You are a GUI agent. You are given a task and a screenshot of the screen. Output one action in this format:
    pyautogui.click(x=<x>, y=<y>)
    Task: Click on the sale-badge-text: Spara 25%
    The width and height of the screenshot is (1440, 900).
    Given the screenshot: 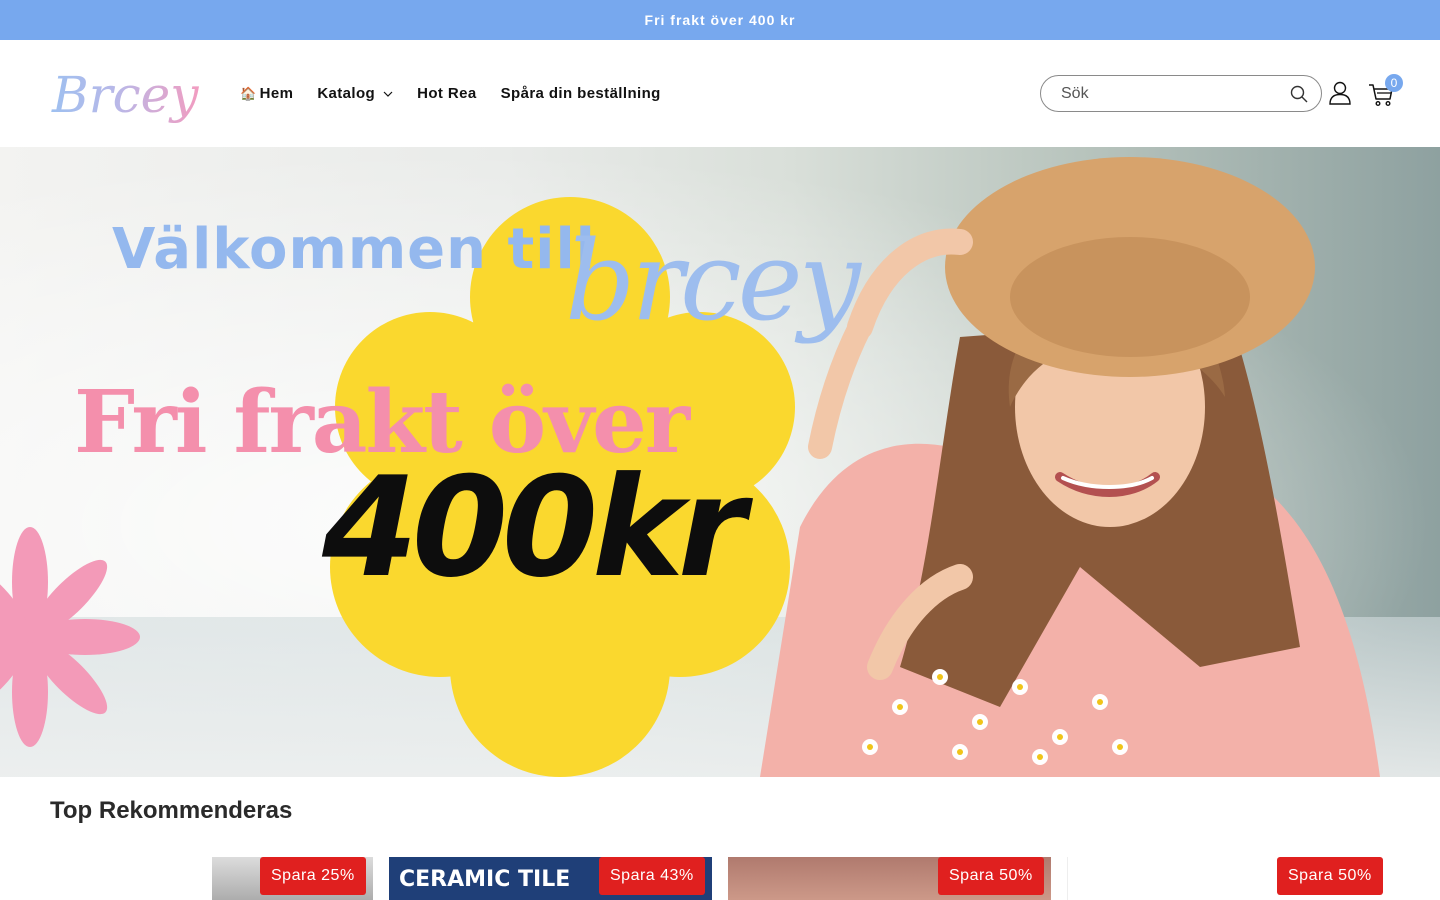 What is the action you would take?
    pyautogui.click(x=313, y=875)
    